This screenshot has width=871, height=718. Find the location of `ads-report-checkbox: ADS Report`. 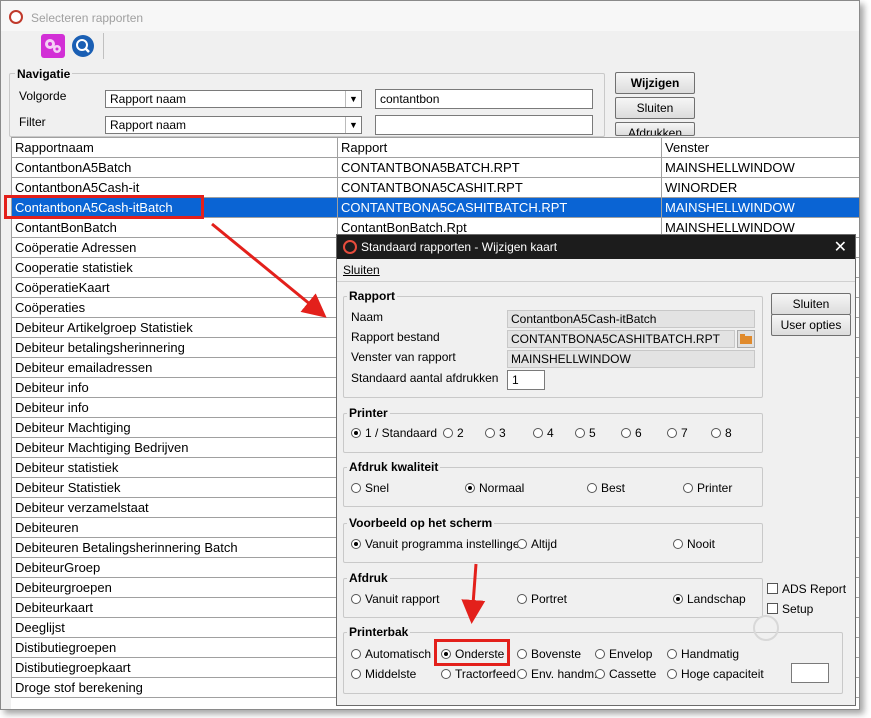

ads-report-checkbox: ADS Report is located at coordinates (806, 589).